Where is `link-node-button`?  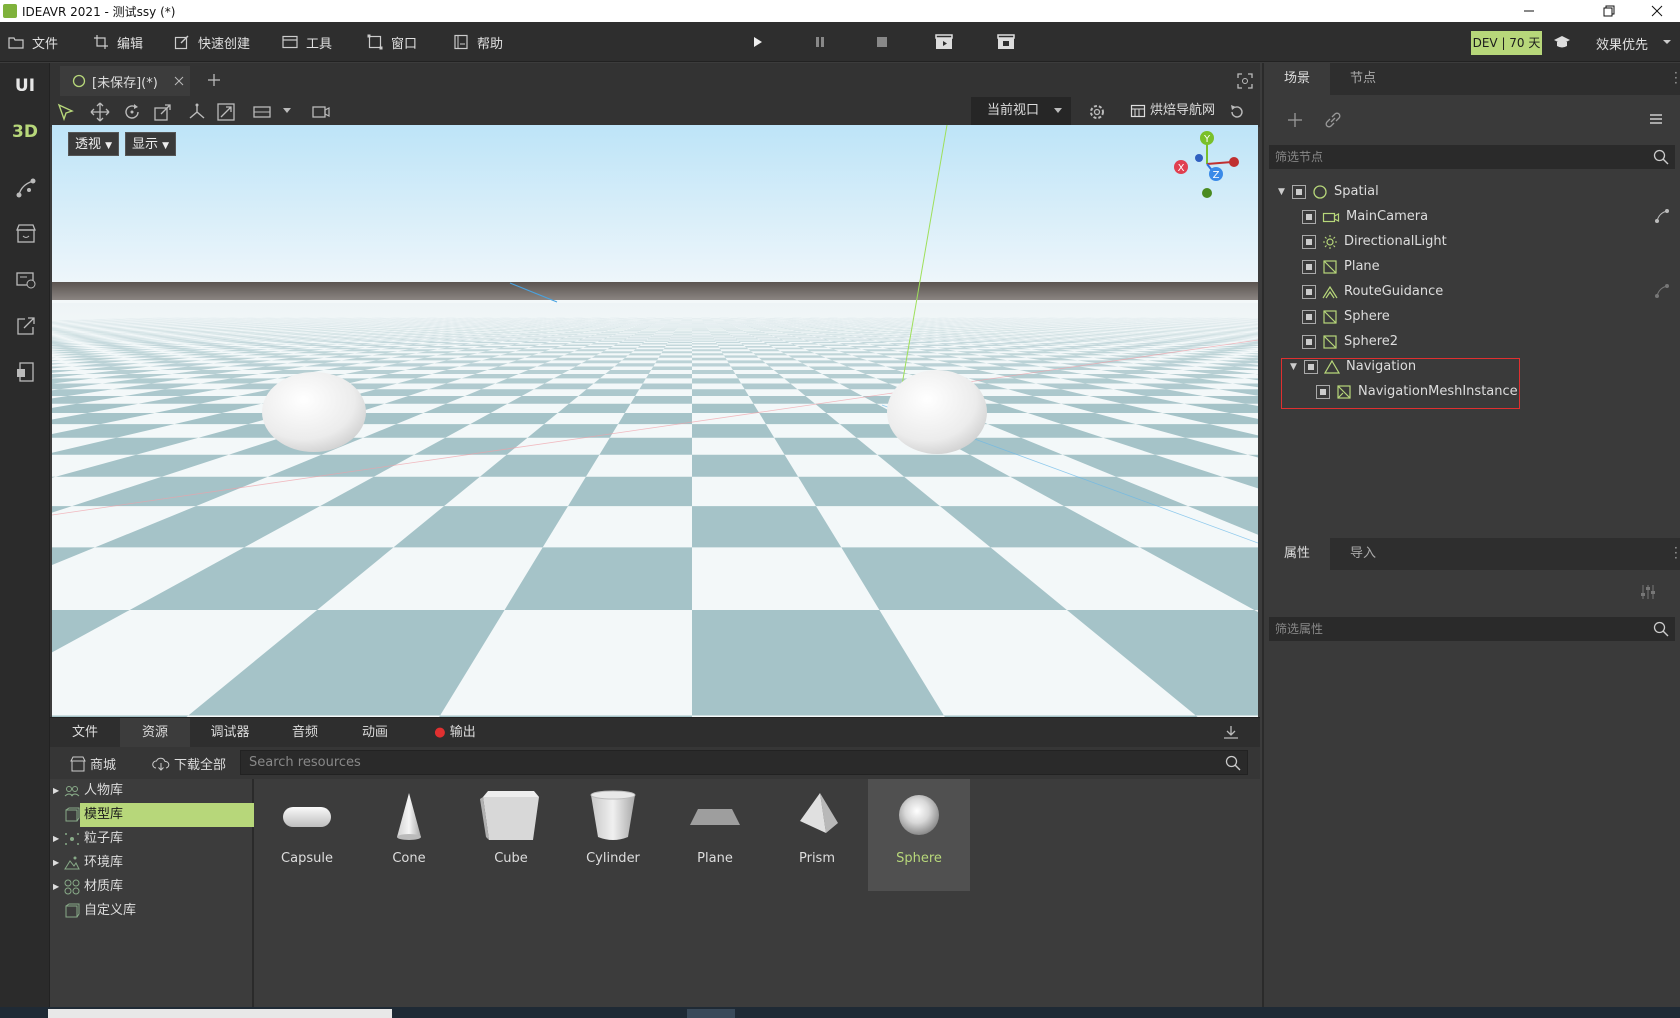
link-node-button is located at coordinates (1333, 120).